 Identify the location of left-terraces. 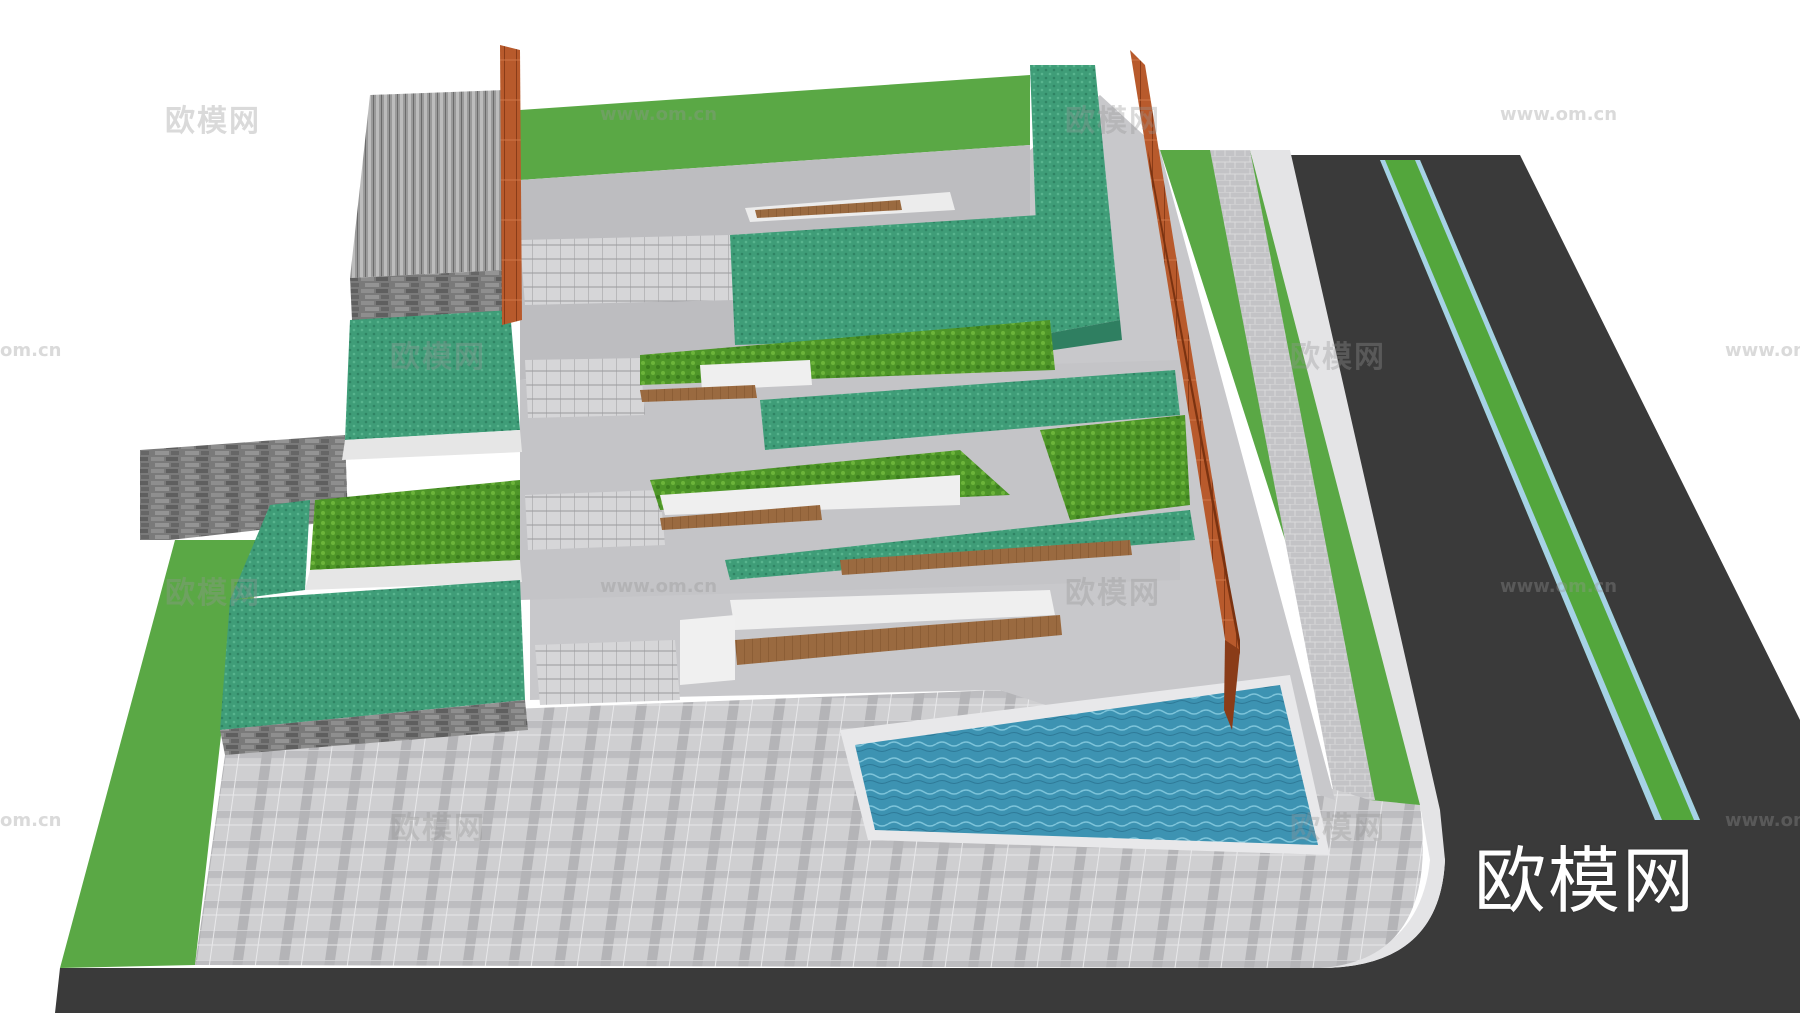
(374, 532).